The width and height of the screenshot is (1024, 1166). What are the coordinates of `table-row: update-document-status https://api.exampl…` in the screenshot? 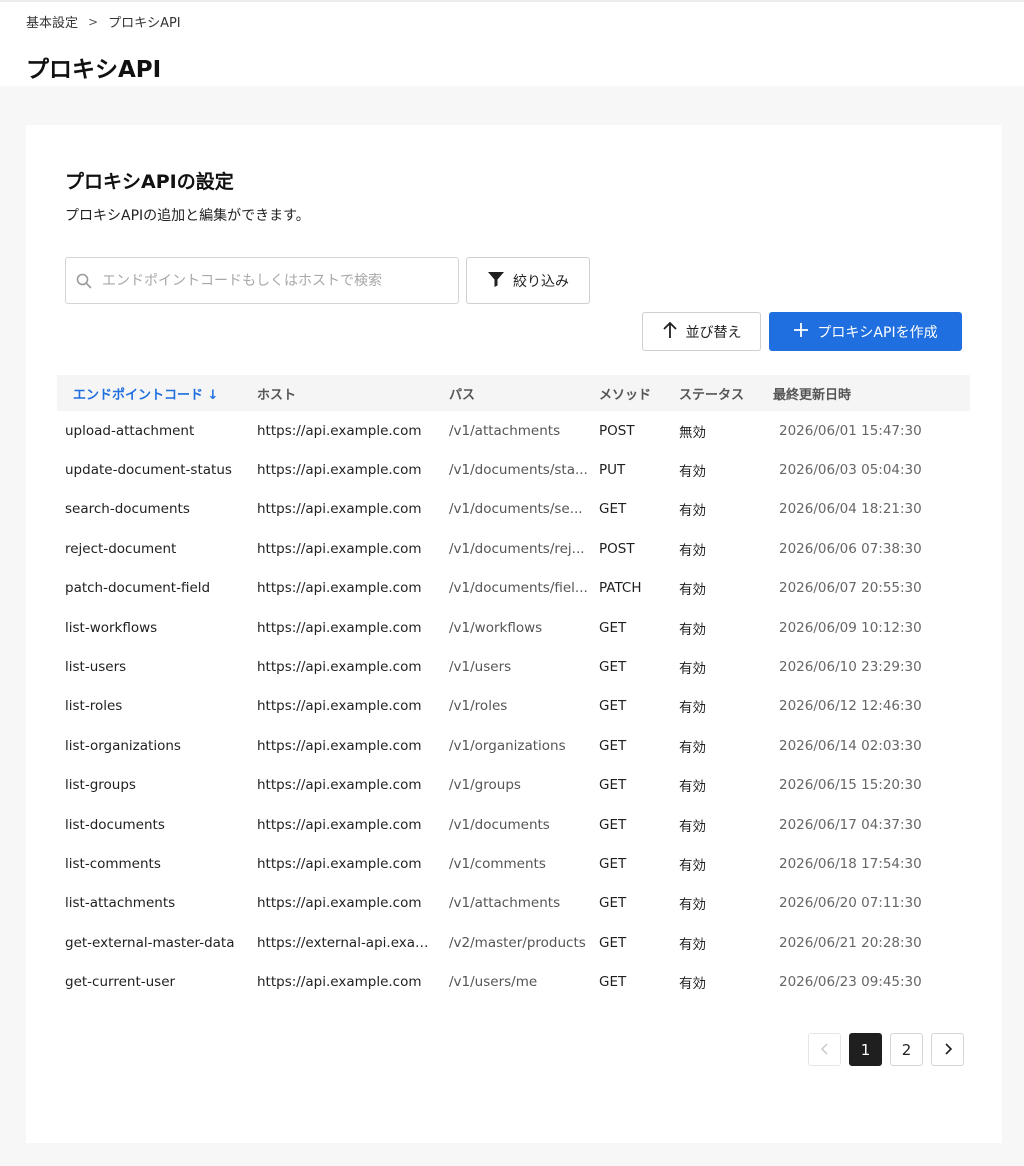 It's located at (513, 469).